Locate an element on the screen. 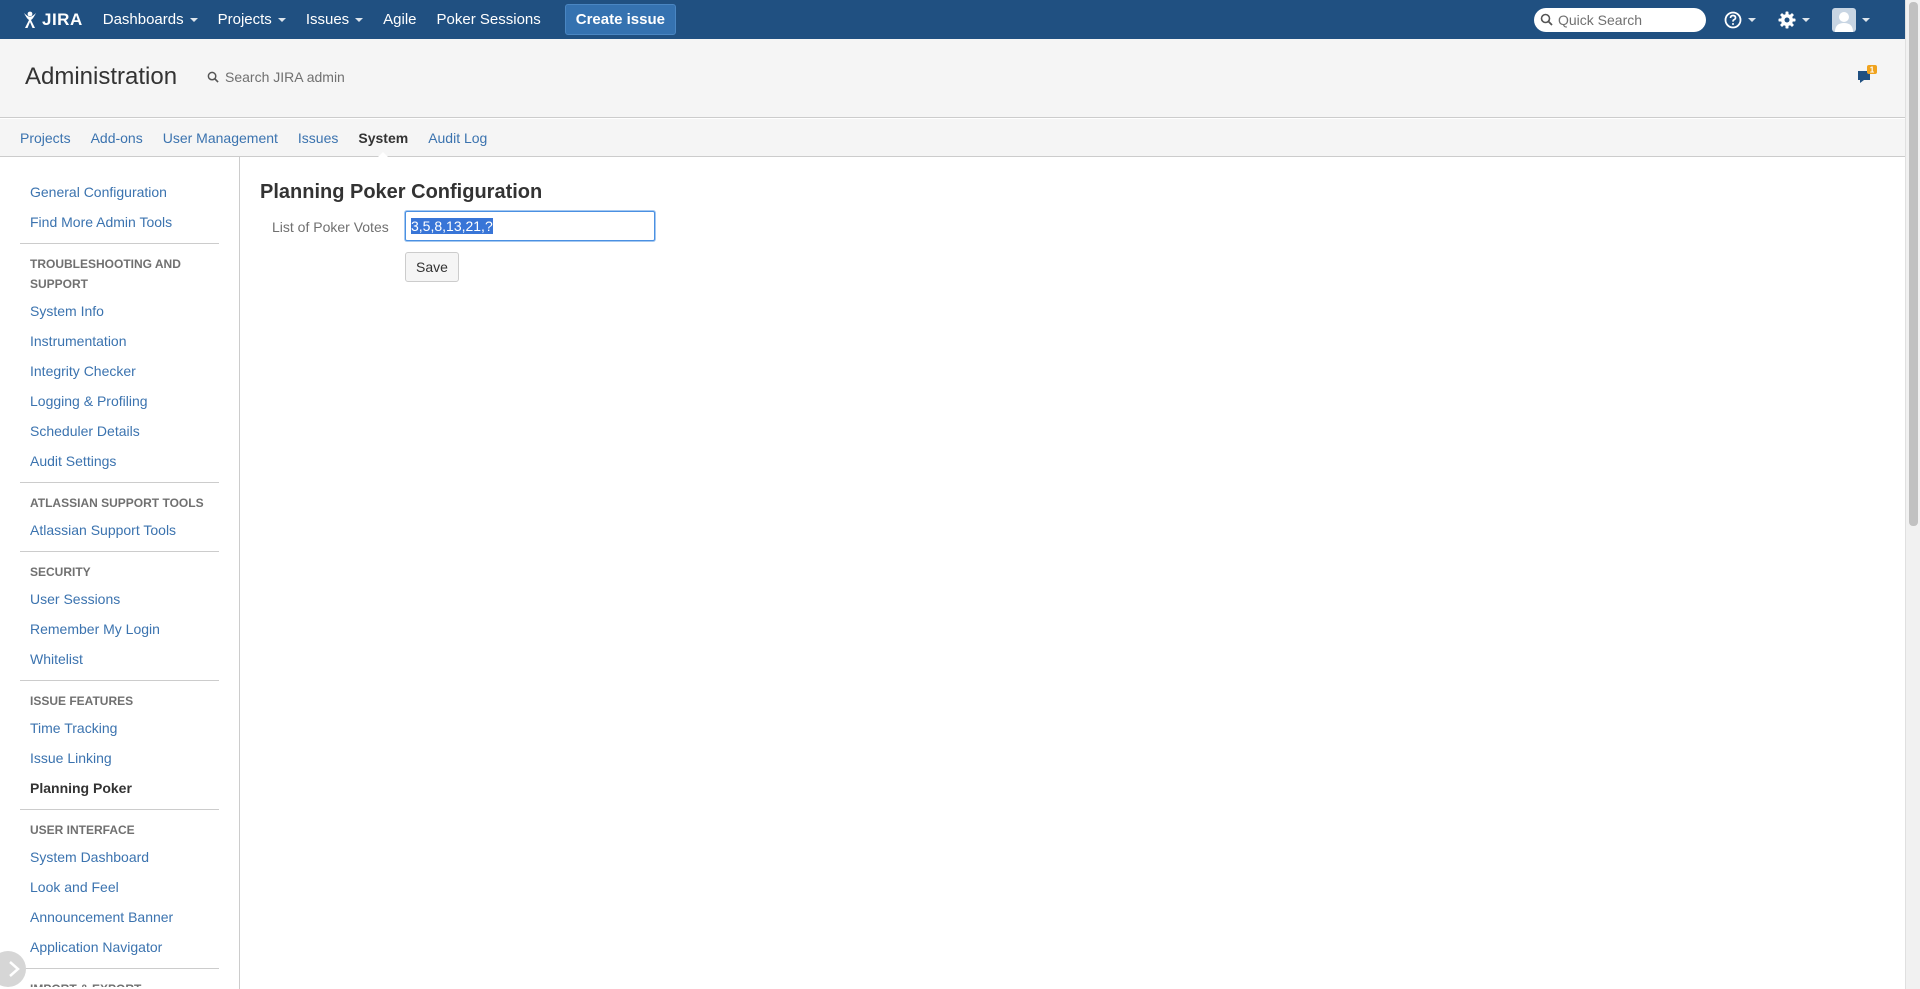  sidebar-item-integrity-checker: Integrity Checker is located at coordinates (119, 371).